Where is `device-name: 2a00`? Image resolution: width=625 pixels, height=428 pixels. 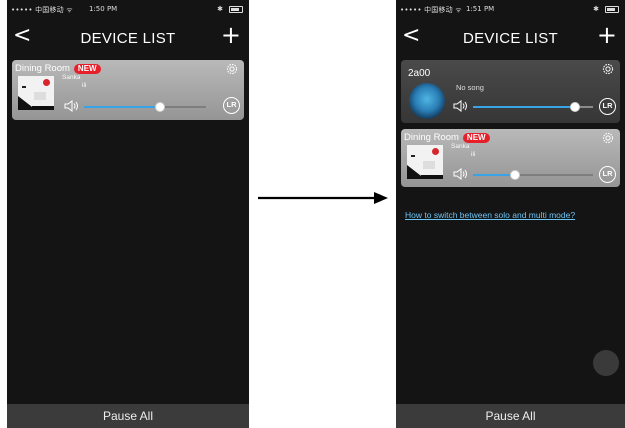 device-name: 2a00 is located at coordinates (419, 73).